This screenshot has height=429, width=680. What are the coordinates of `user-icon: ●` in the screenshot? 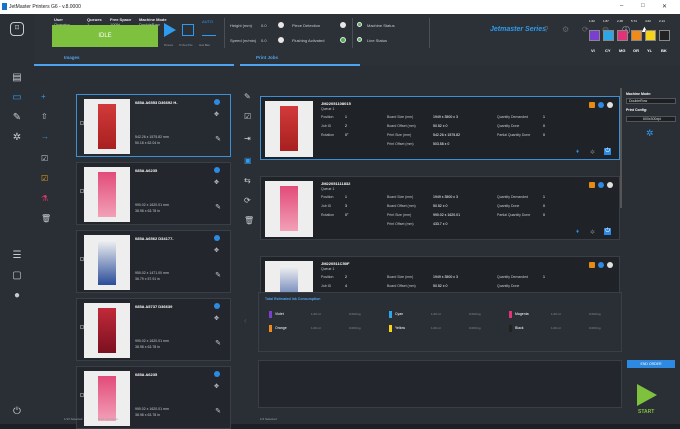 It's located at (17, 295).